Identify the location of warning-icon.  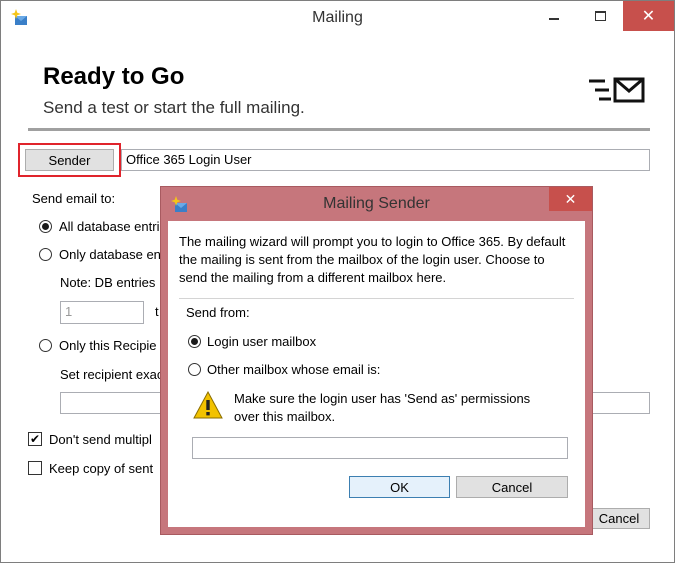
(208, 405).